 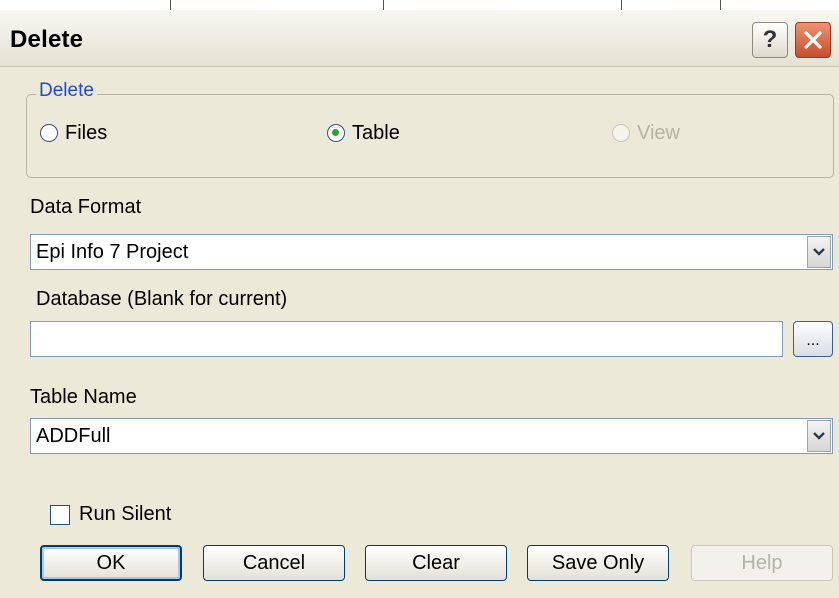 What do you see at coordinates (419, 5) in the screenshot?
I see `top-strip` at bounding box center [419, 5].